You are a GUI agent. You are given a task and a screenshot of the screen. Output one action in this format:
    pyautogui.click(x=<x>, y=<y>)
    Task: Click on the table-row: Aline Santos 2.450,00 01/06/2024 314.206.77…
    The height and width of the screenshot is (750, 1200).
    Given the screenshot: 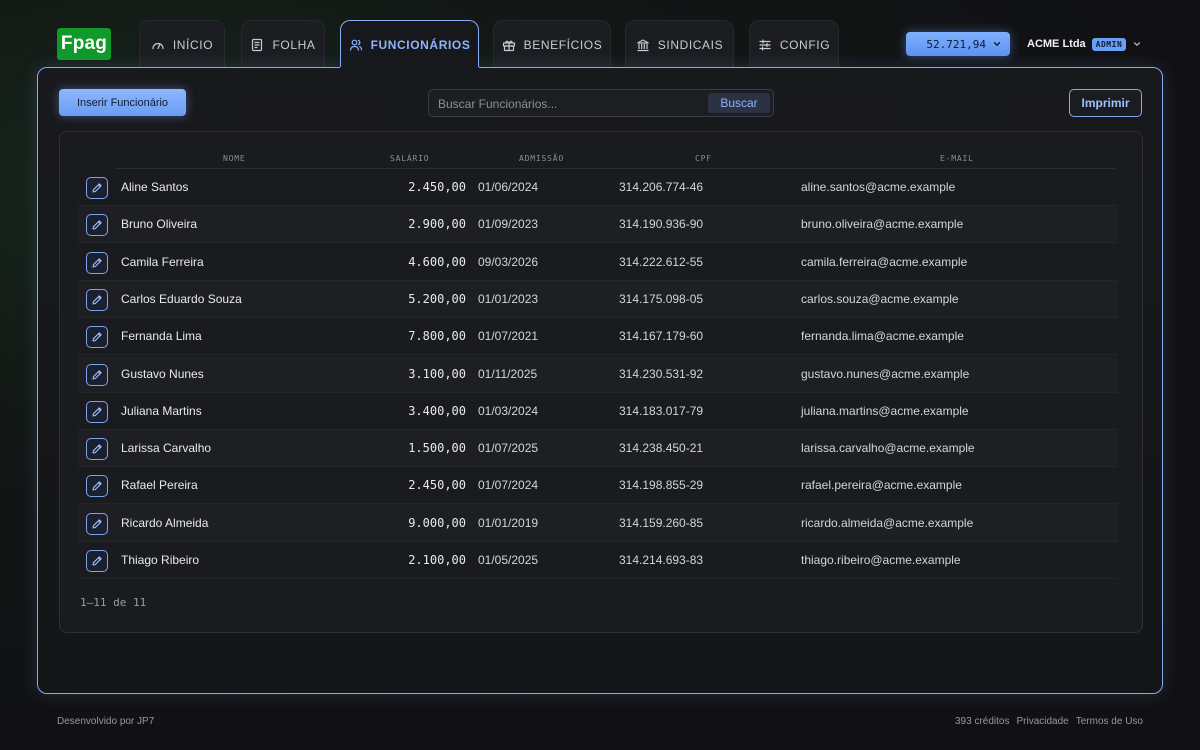 What is the action you would take?
    pyautogui.click(x=598, y=187)
    